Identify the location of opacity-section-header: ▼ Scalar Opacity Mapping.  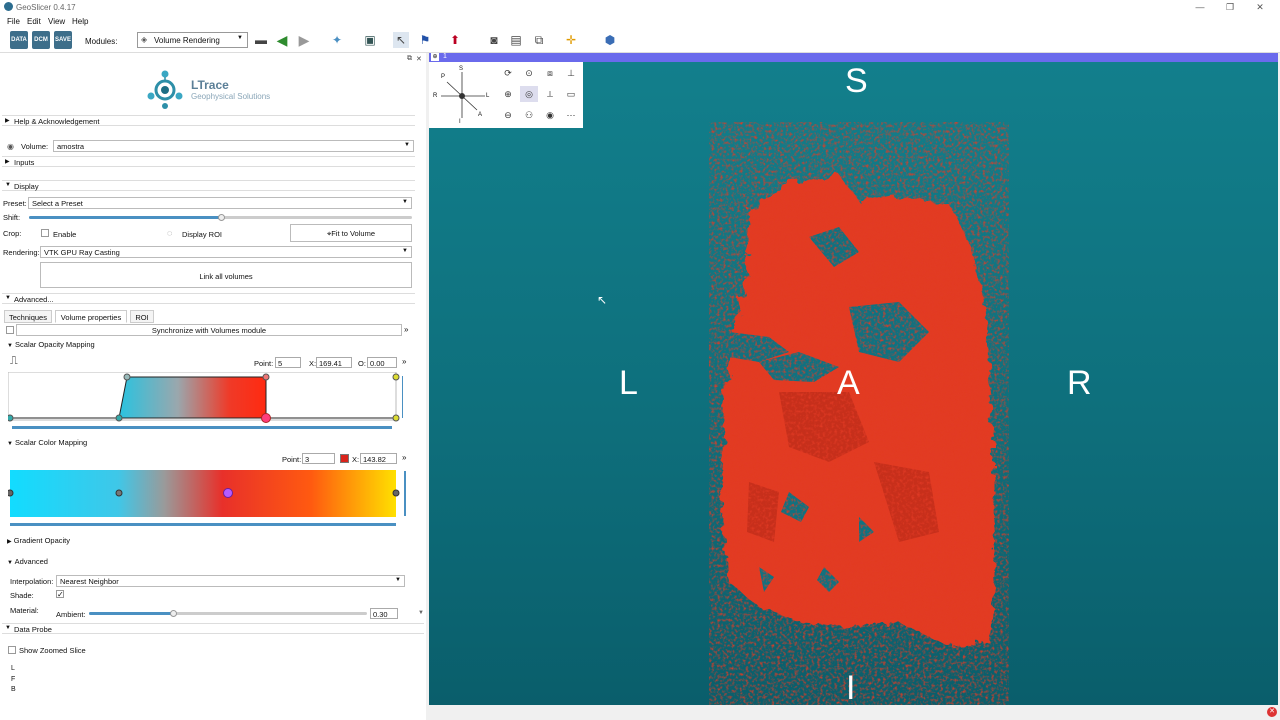
(51, 344).